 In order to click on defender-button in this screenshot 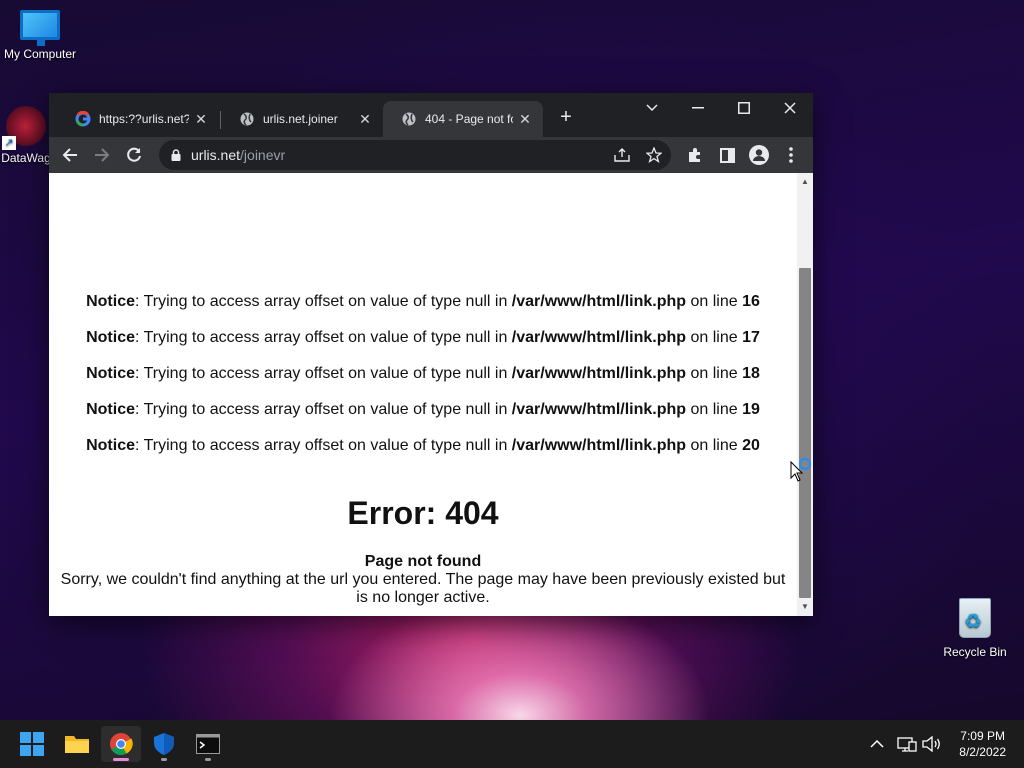, I will do `click(164, 744)`.